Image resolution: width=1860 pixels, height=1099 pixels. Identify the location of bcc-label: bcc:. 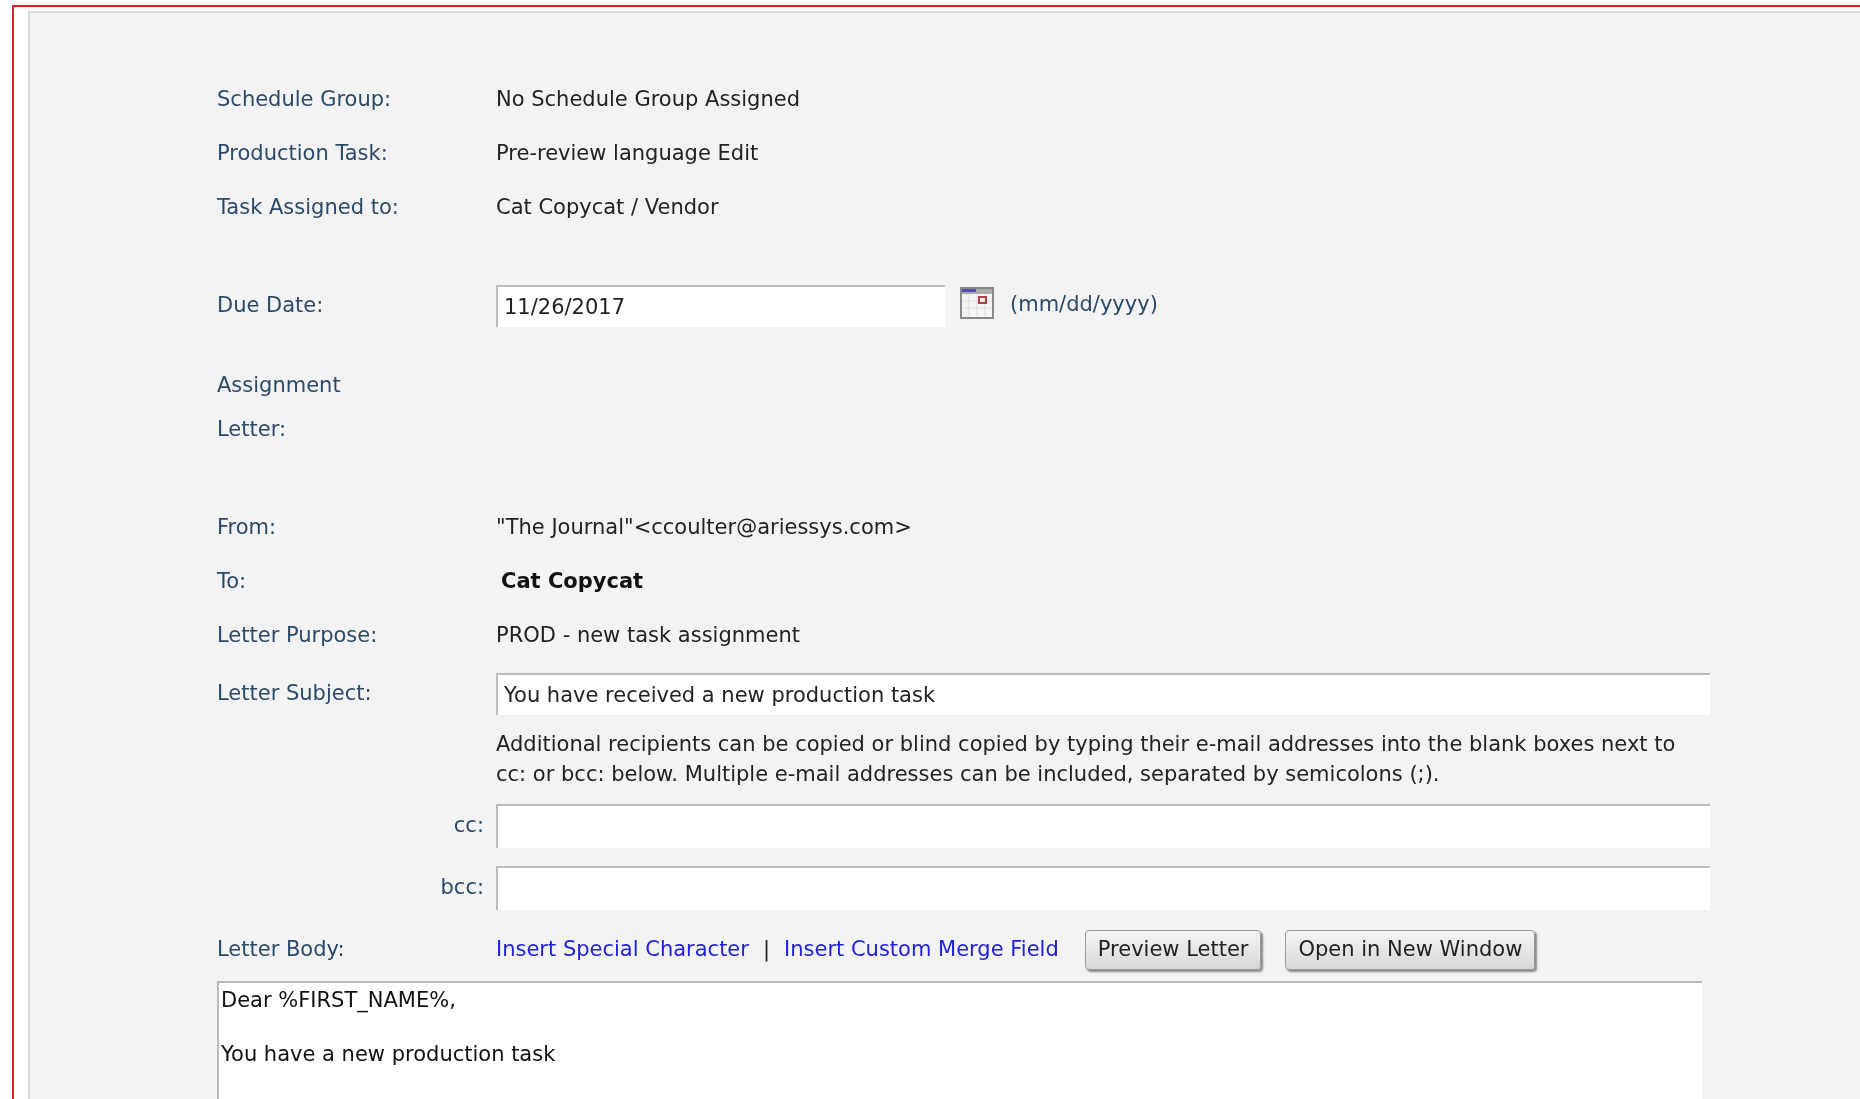
(462, 888).